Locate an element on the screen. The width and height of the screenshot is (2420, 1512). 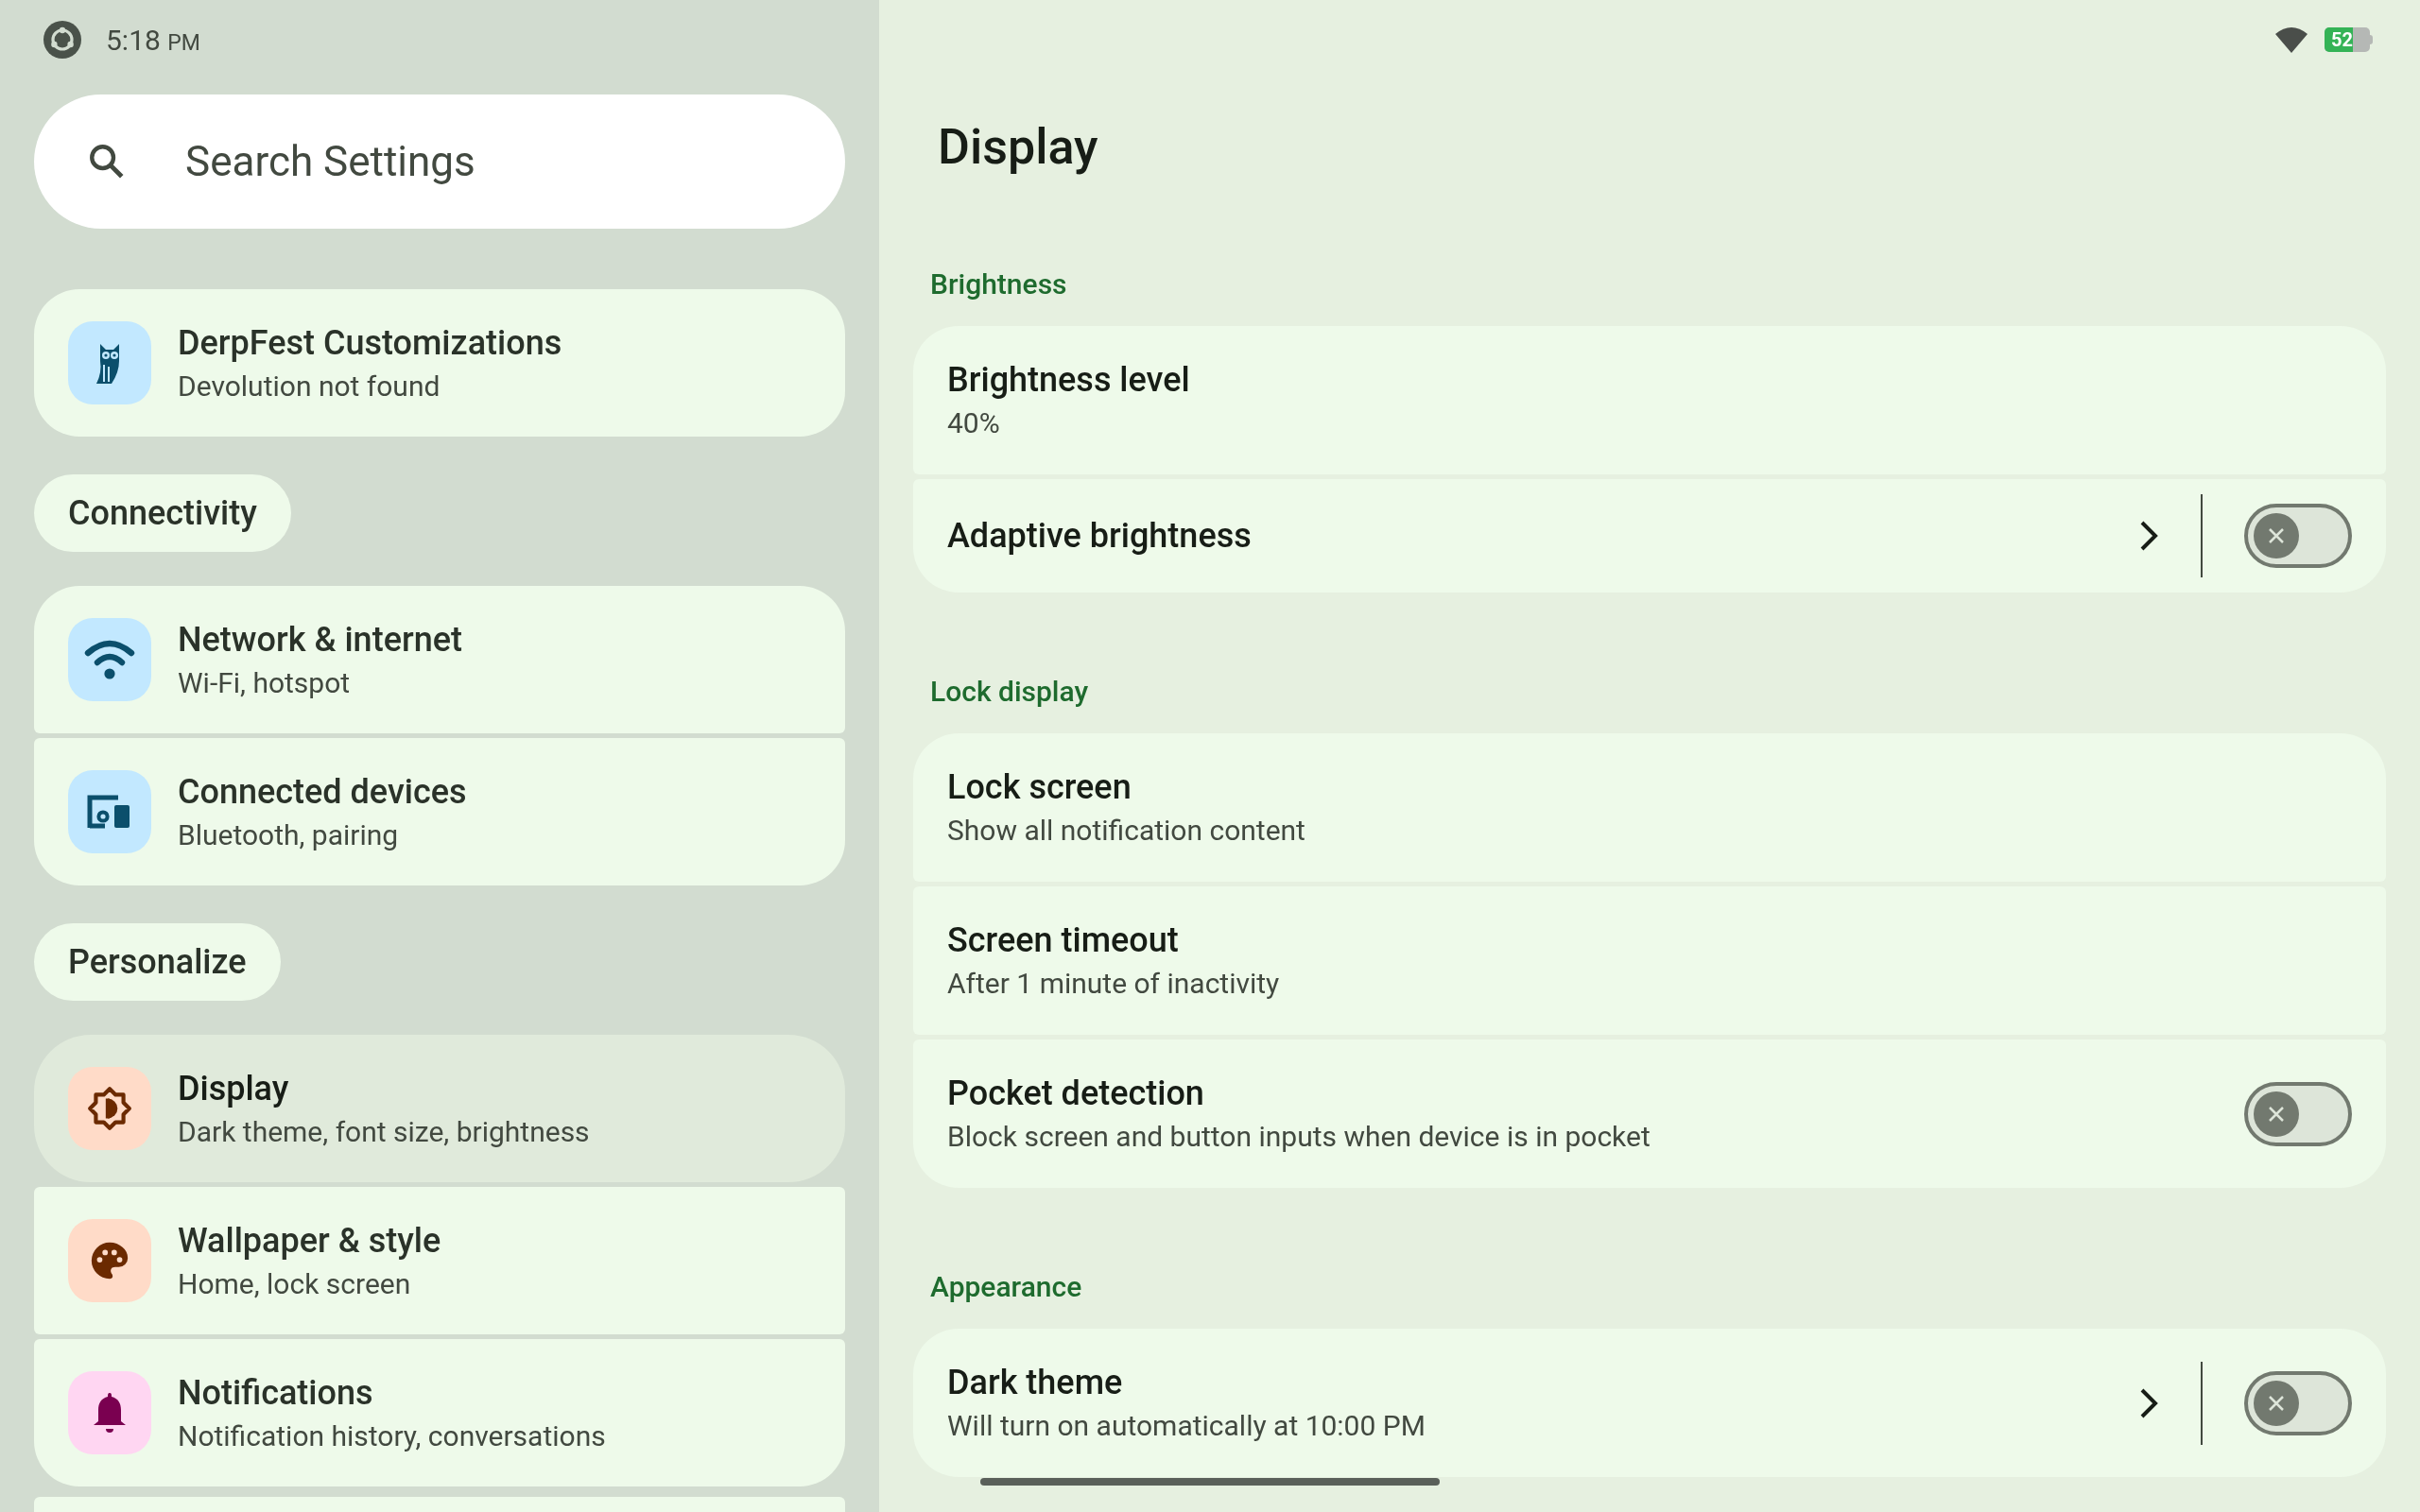
setting-summary: Show all notification content is located at coordinates (1126, 831).